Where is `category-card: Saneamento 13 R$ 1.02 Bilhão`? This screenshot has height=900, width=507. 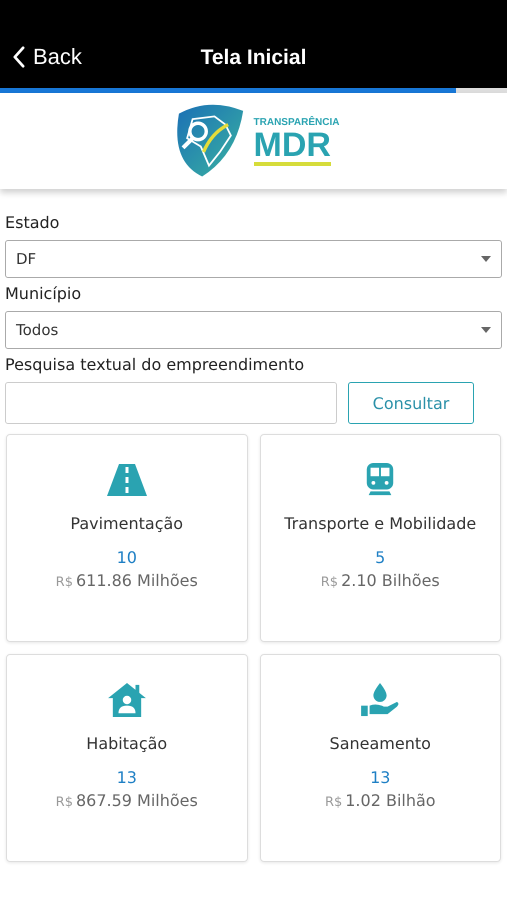 category-card: Saneamento 13 R$ 1.02 Bilhão is located at coordinates (380, 758).